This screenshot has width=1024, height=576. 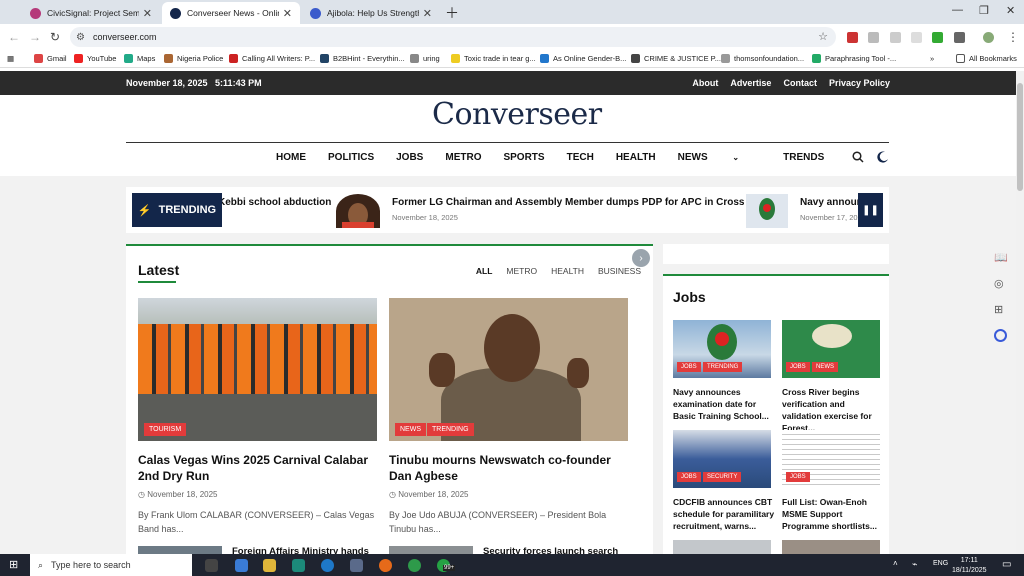 What do you see at coordinates (165, 429) in the screenshot?
I see `badge-tourism: TOURISM` at bounding box center [165, 429].